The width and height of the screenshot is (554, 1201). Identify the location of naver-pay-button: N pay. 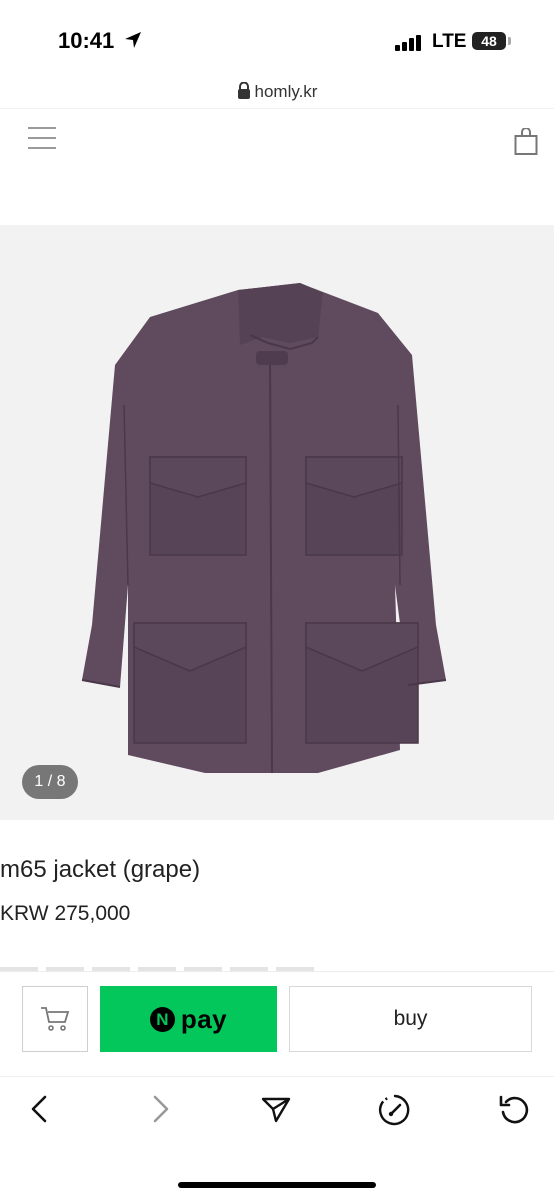
(188, 1019).